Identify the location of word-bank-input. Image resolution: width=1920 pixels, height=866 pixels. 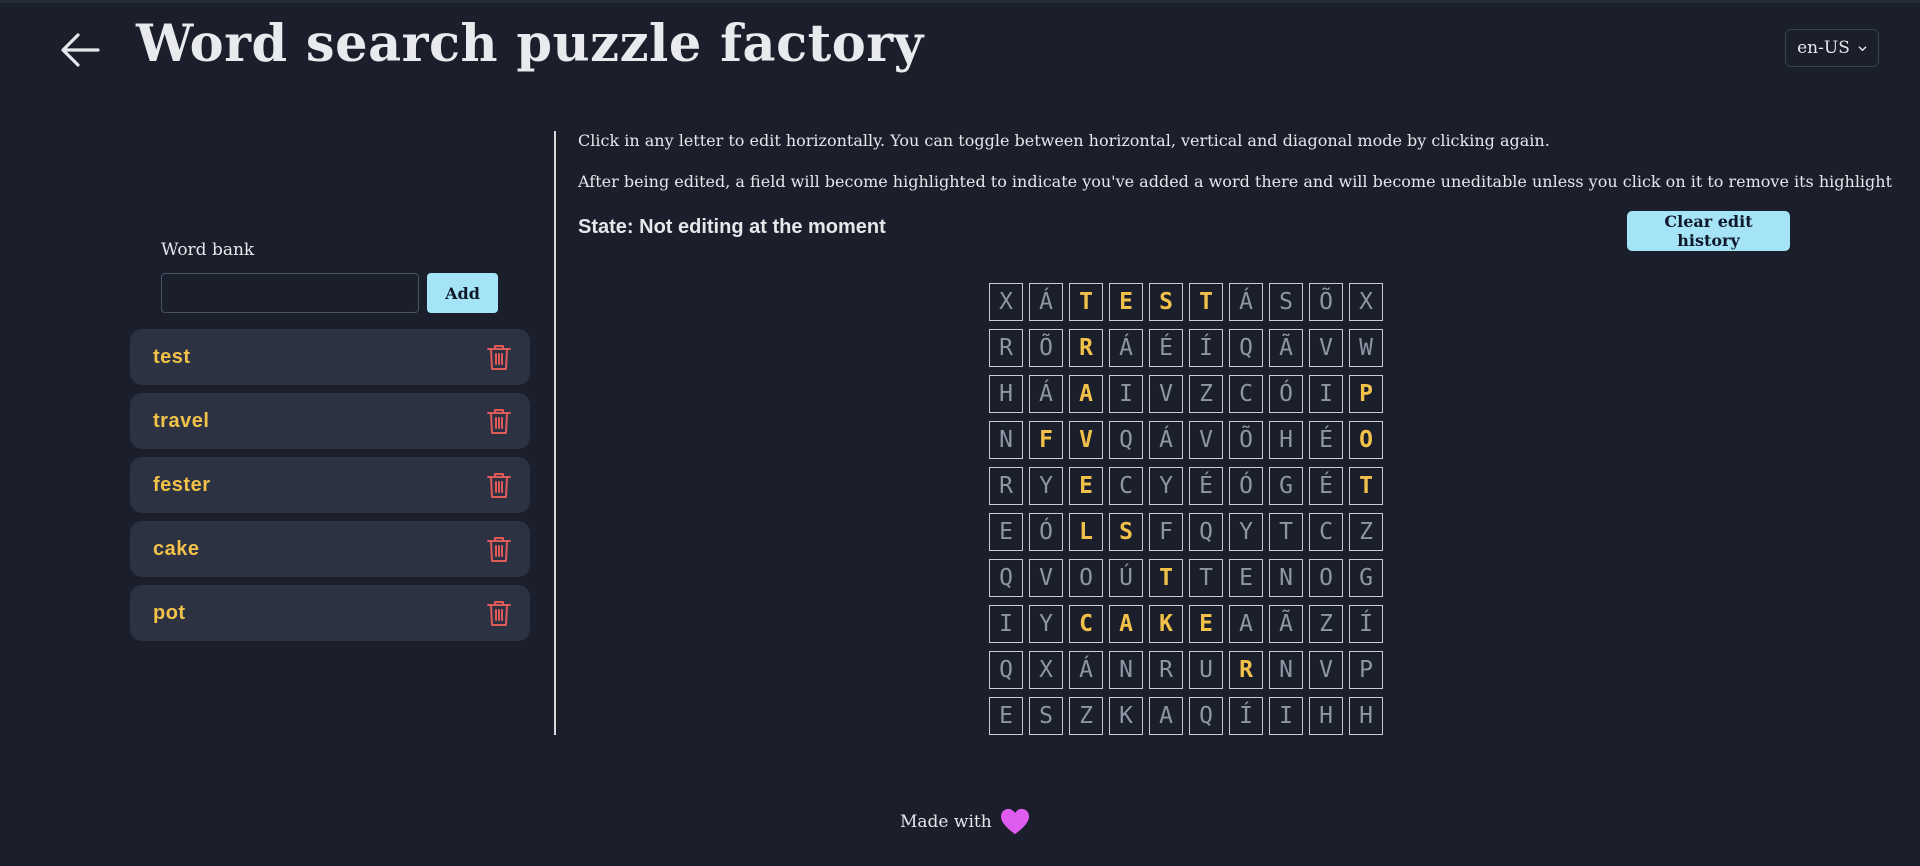
(290, 293).